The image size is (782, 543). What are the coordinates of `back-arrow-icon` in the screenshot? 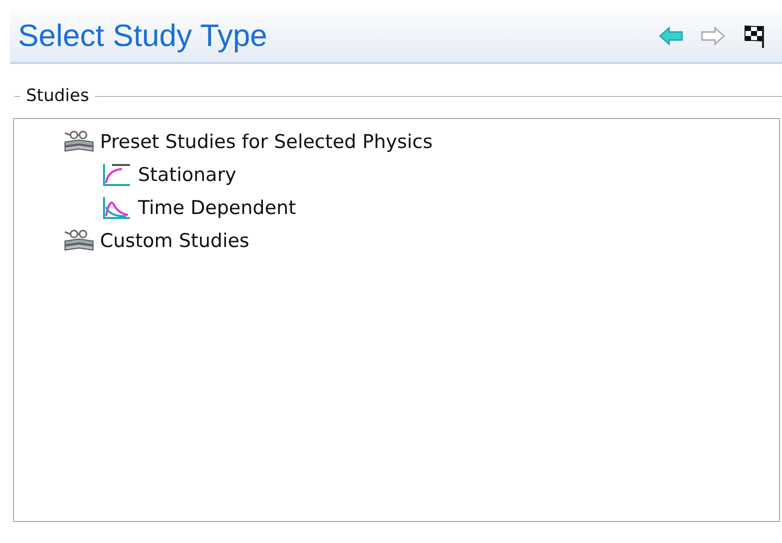 It's located at (671, 36).